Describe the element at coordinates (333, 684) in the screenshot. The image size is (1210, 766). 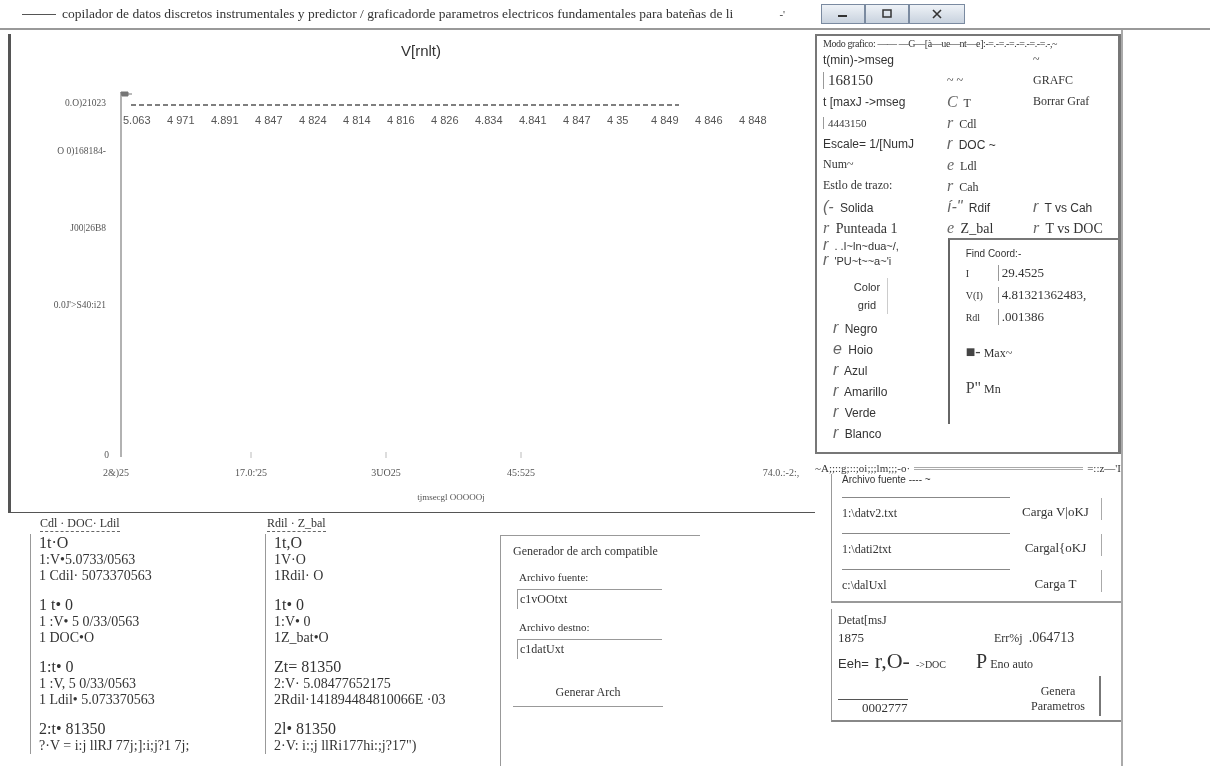
I see `readout-text: 2:V· 5.08477652175` at that location.